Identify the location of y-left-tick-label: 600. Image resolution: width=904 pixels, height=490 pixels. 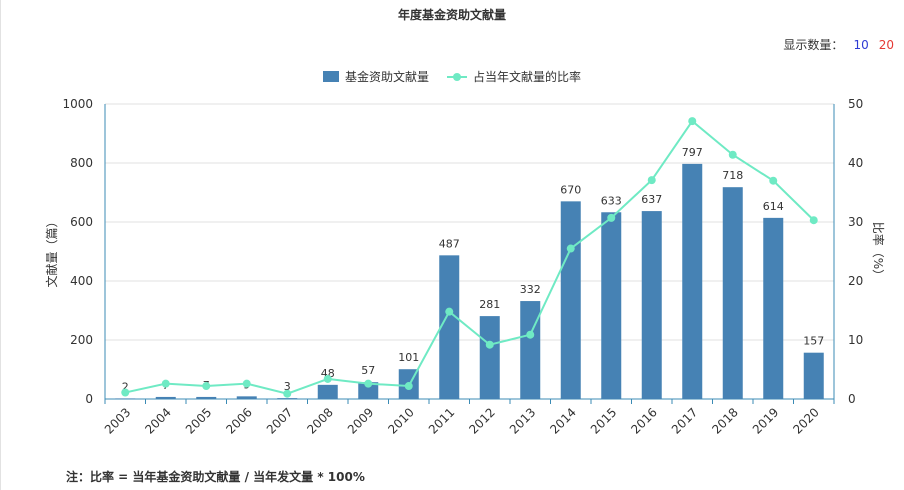
(81, 222).